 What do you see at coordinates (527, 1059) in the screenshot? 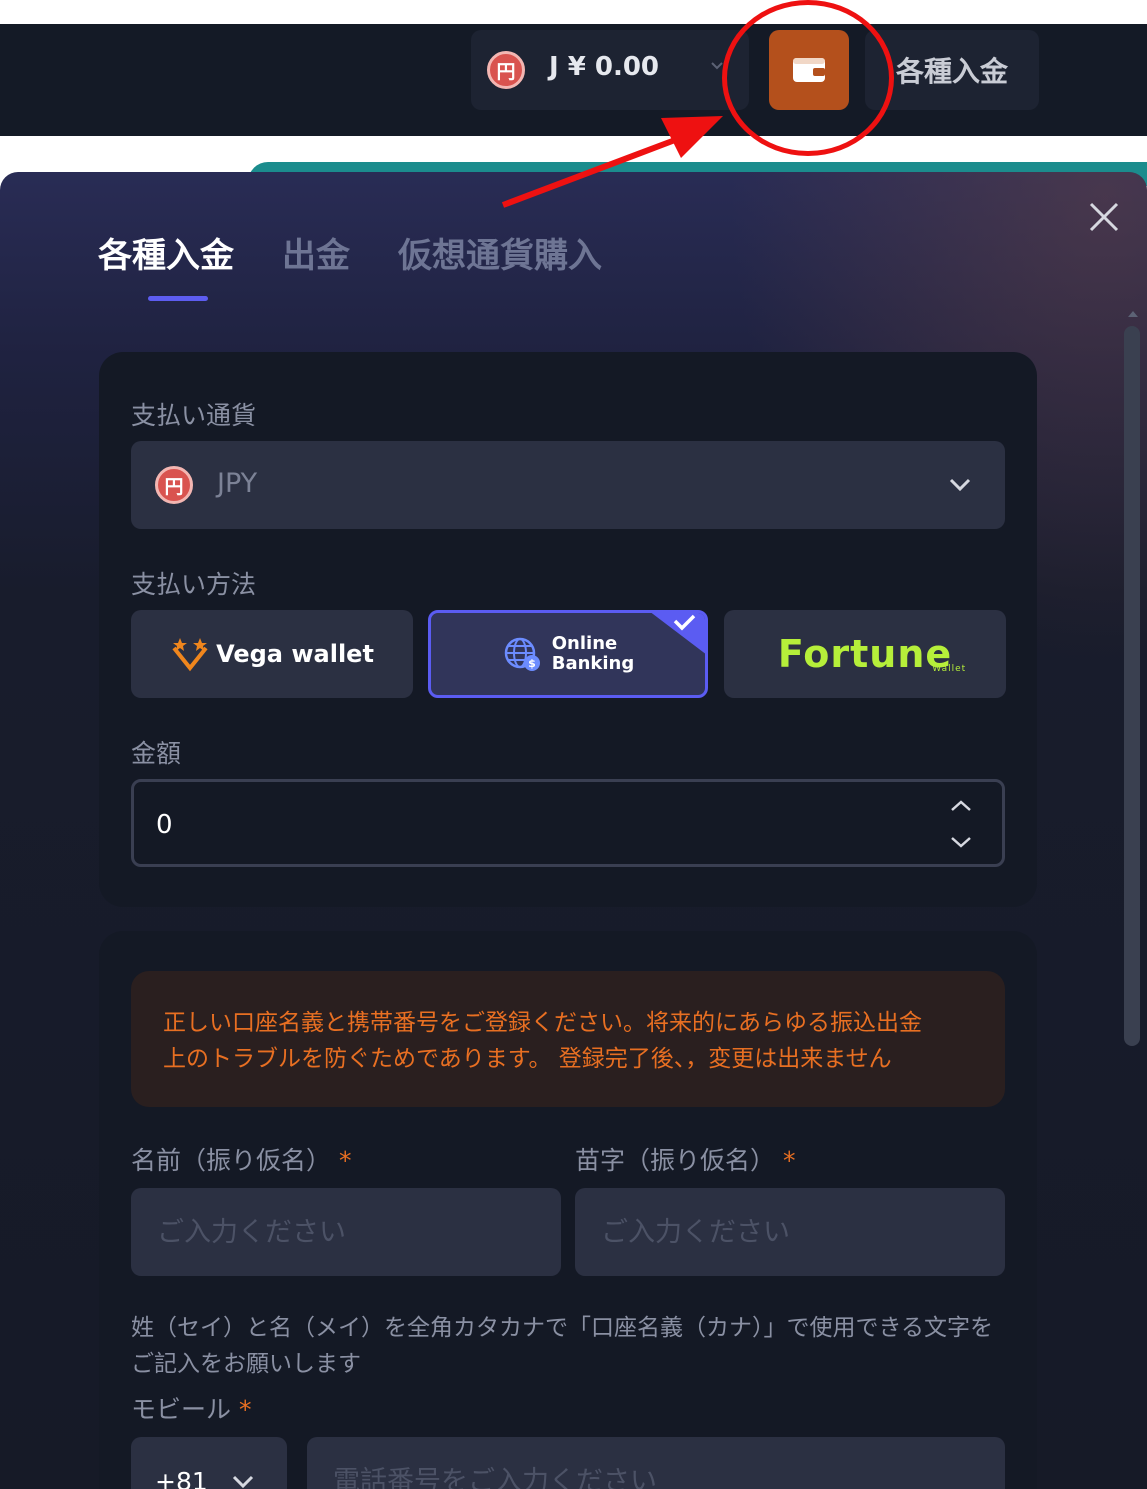
I see `notice-line-2: 上のトラブルを防ぐためであります。 登録完了後、，変更は出来ません` at bounding box center [527, 1059].